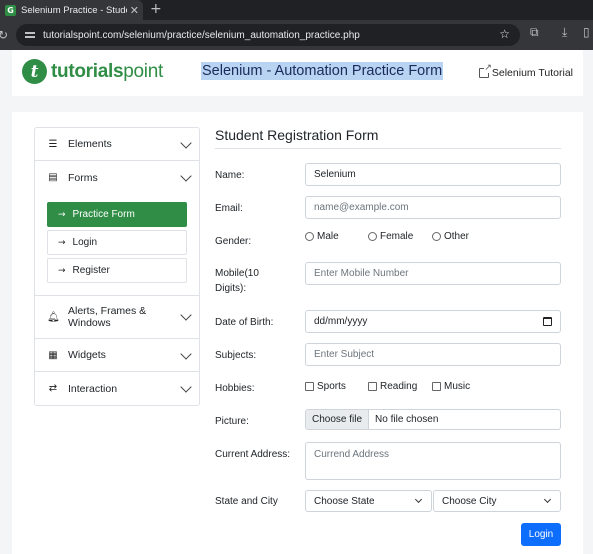 This screenshot has height=554, width=593. Describe the element at coordinates (10, 10) in the screenshot. I see `favicon-icon: G` at that location.